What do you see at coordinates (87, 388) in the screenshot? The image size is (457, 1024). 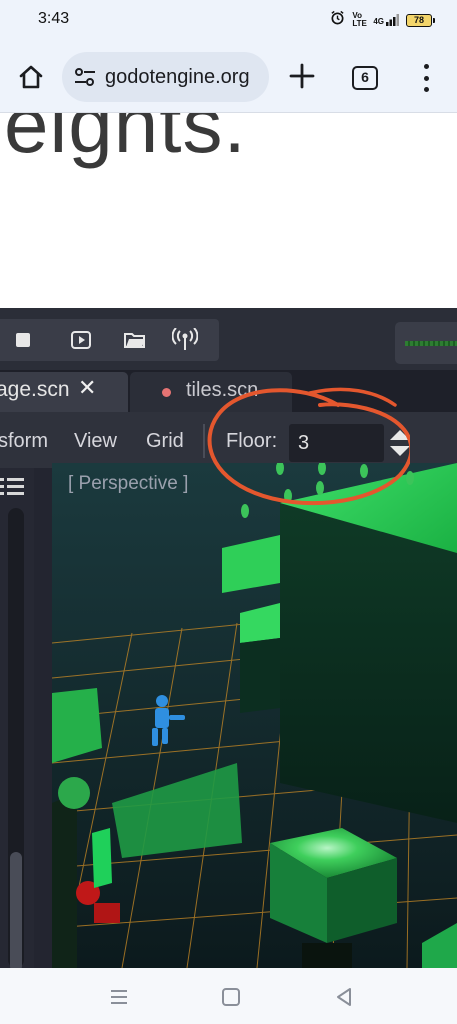 I see `close-tab-icon: ✕` at bounding box center [87, 388].